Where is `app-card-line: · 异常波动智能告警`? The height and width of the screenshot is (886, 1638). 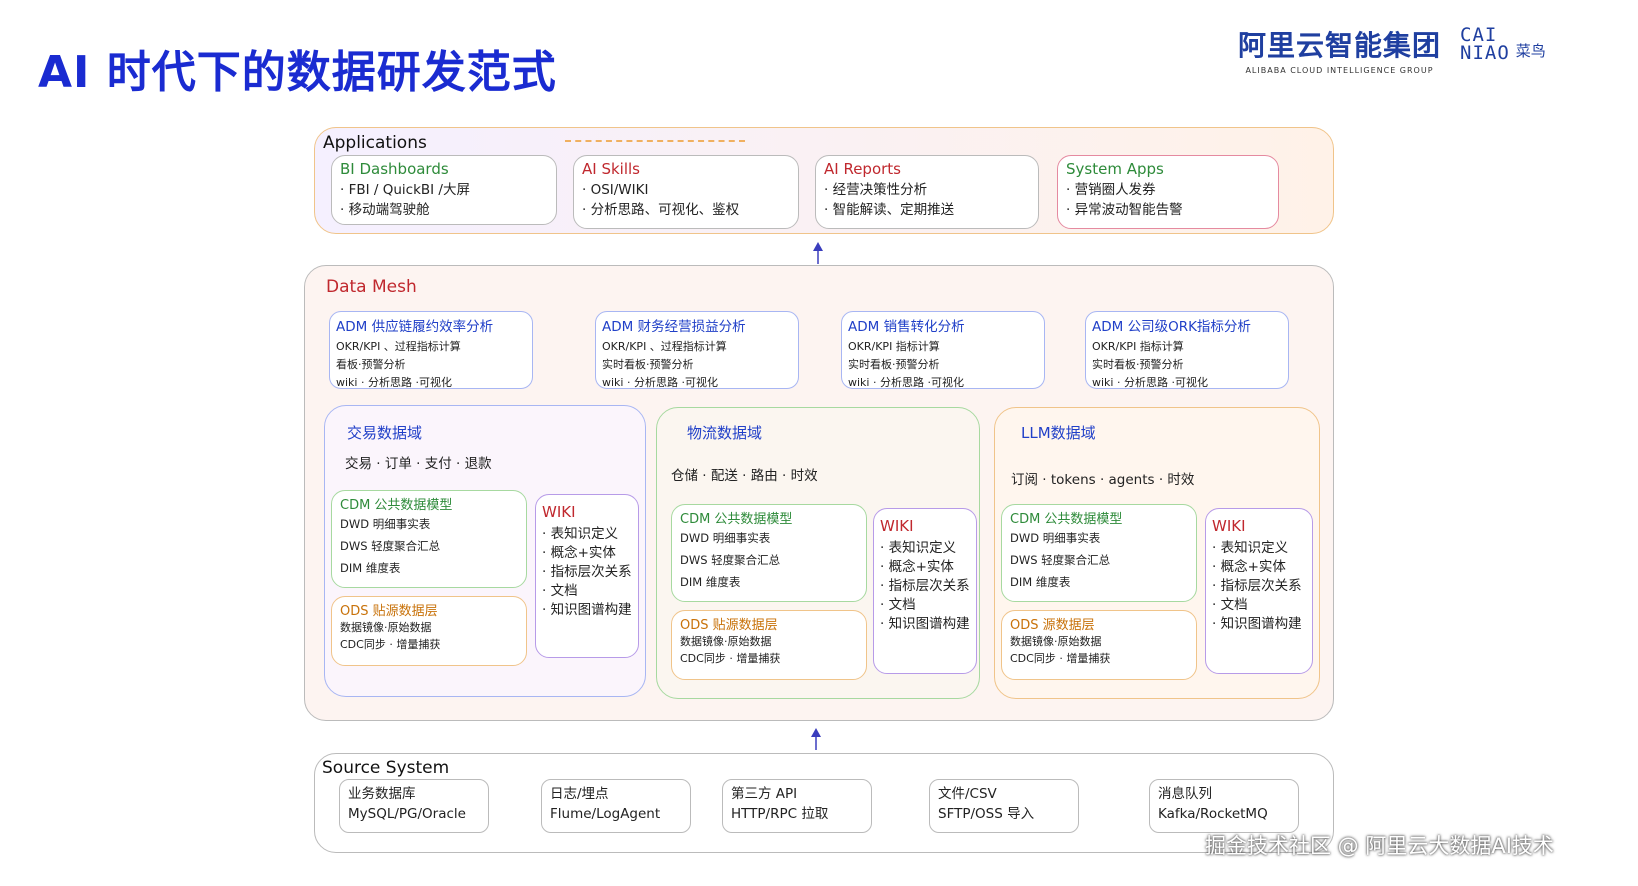 app-card-line: · 异常波动智能告警 is located at coordinates (1124, 210).